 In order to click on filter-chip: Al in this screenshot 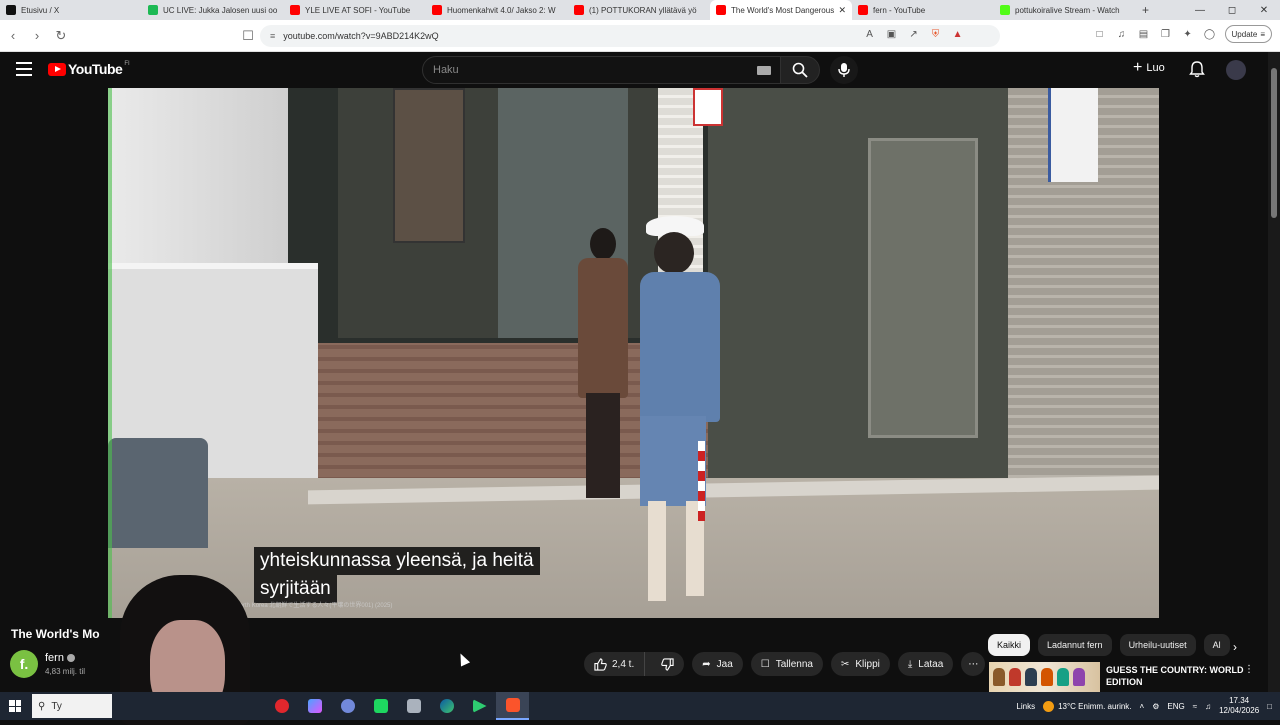, I will do `click(1216, 645)`.